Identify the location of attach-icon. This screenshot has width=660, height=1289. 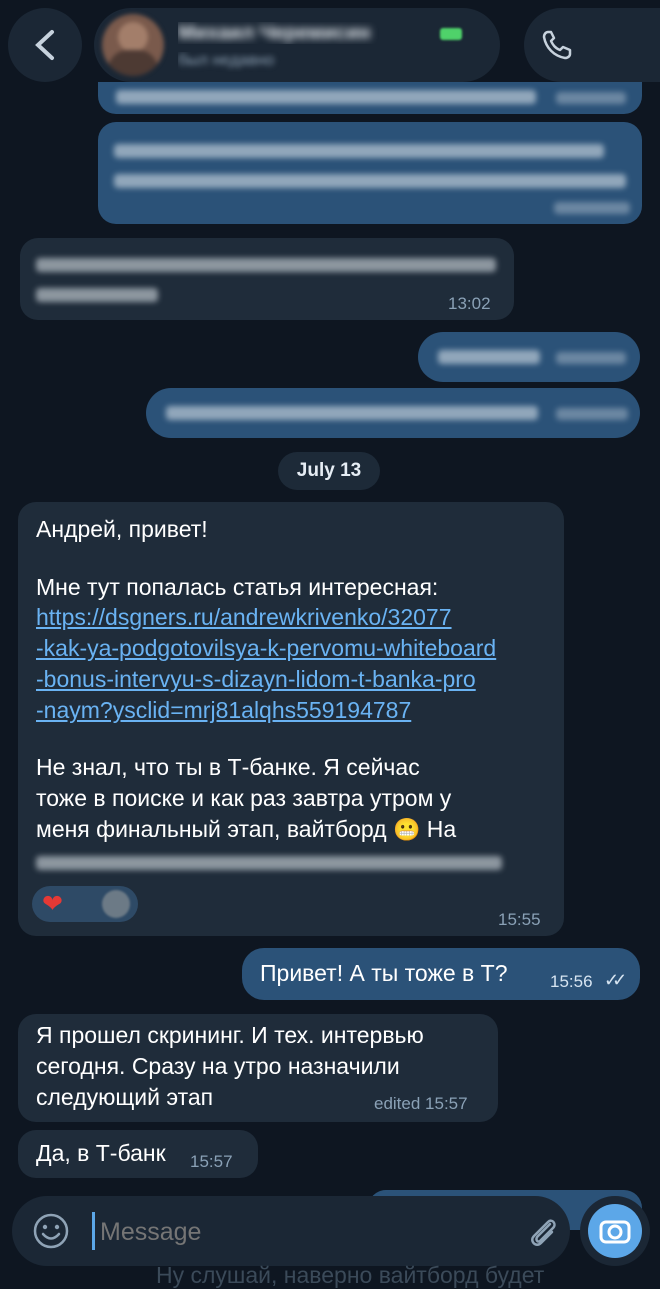
(543, 1231).